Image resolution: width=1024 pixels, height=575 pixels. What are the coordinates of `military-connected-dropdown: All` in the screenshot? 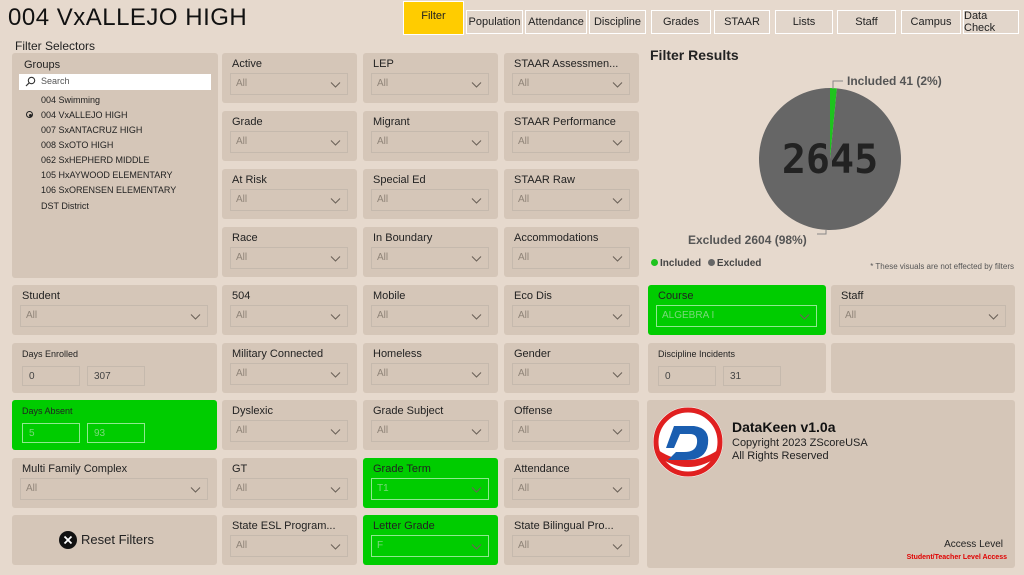 It's located at (289, 374).